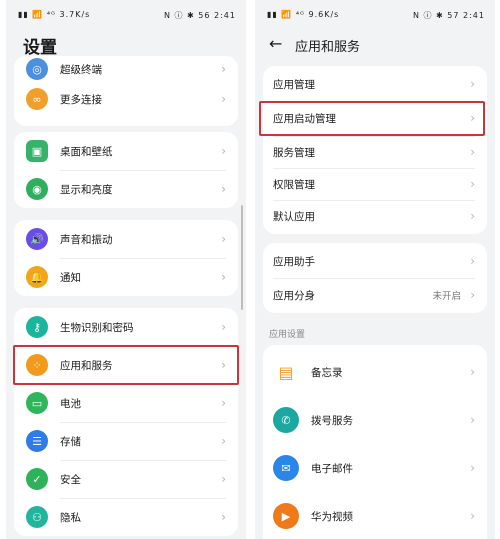  I want to click on app-item-label: 华为视频, so click(332, 516).